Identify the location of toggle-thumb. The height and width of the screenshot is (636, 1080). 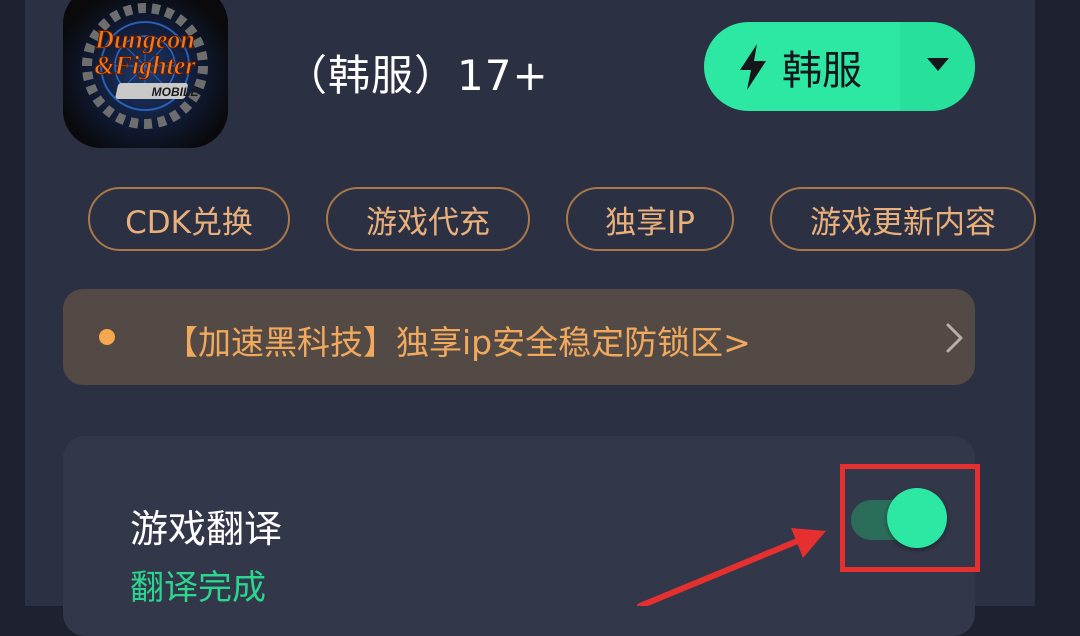
(917, 518).